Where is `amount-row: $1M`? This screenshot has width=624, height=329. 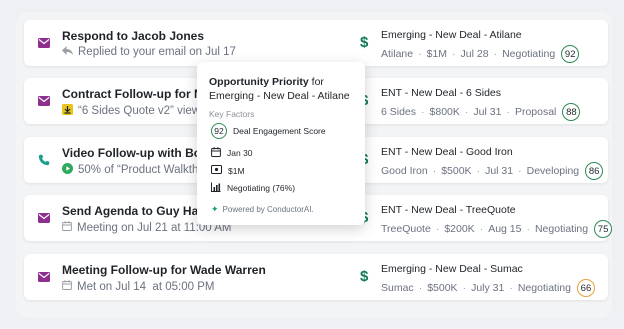 amount-row: $1M is located at coordinates (228, 170).